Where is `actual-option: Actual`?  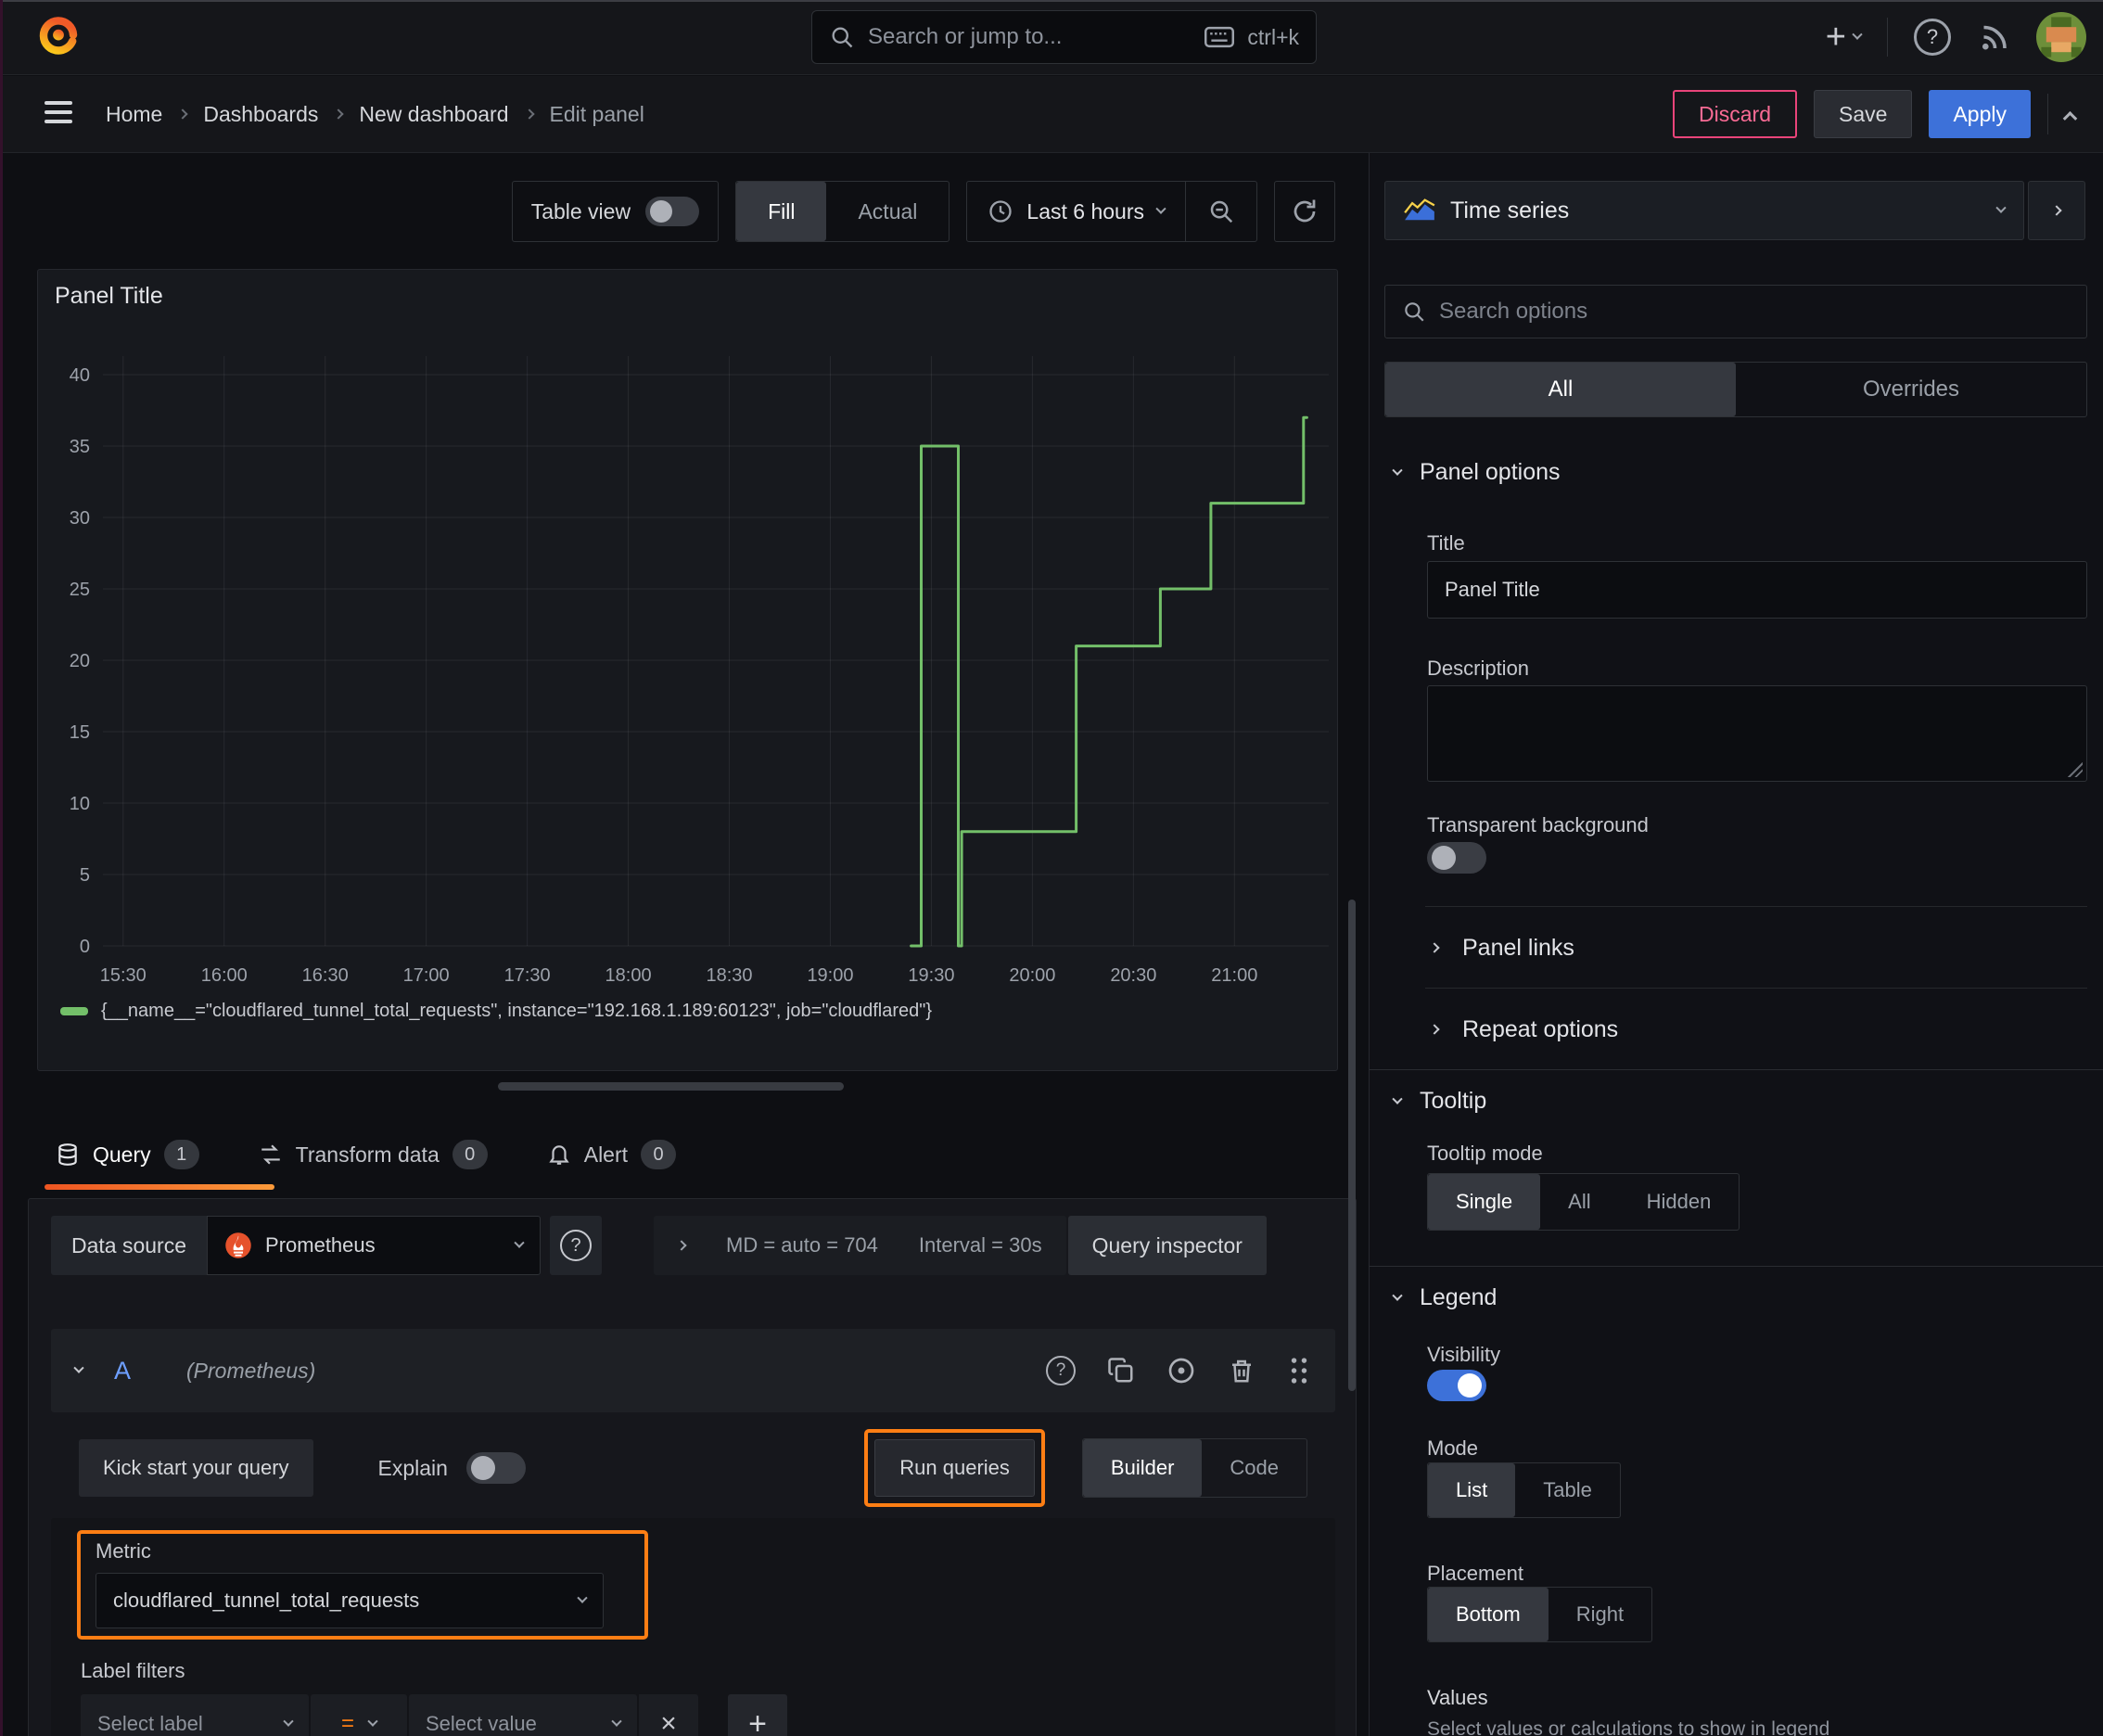 actual-option: Actual is located at coordinates (887, 211).